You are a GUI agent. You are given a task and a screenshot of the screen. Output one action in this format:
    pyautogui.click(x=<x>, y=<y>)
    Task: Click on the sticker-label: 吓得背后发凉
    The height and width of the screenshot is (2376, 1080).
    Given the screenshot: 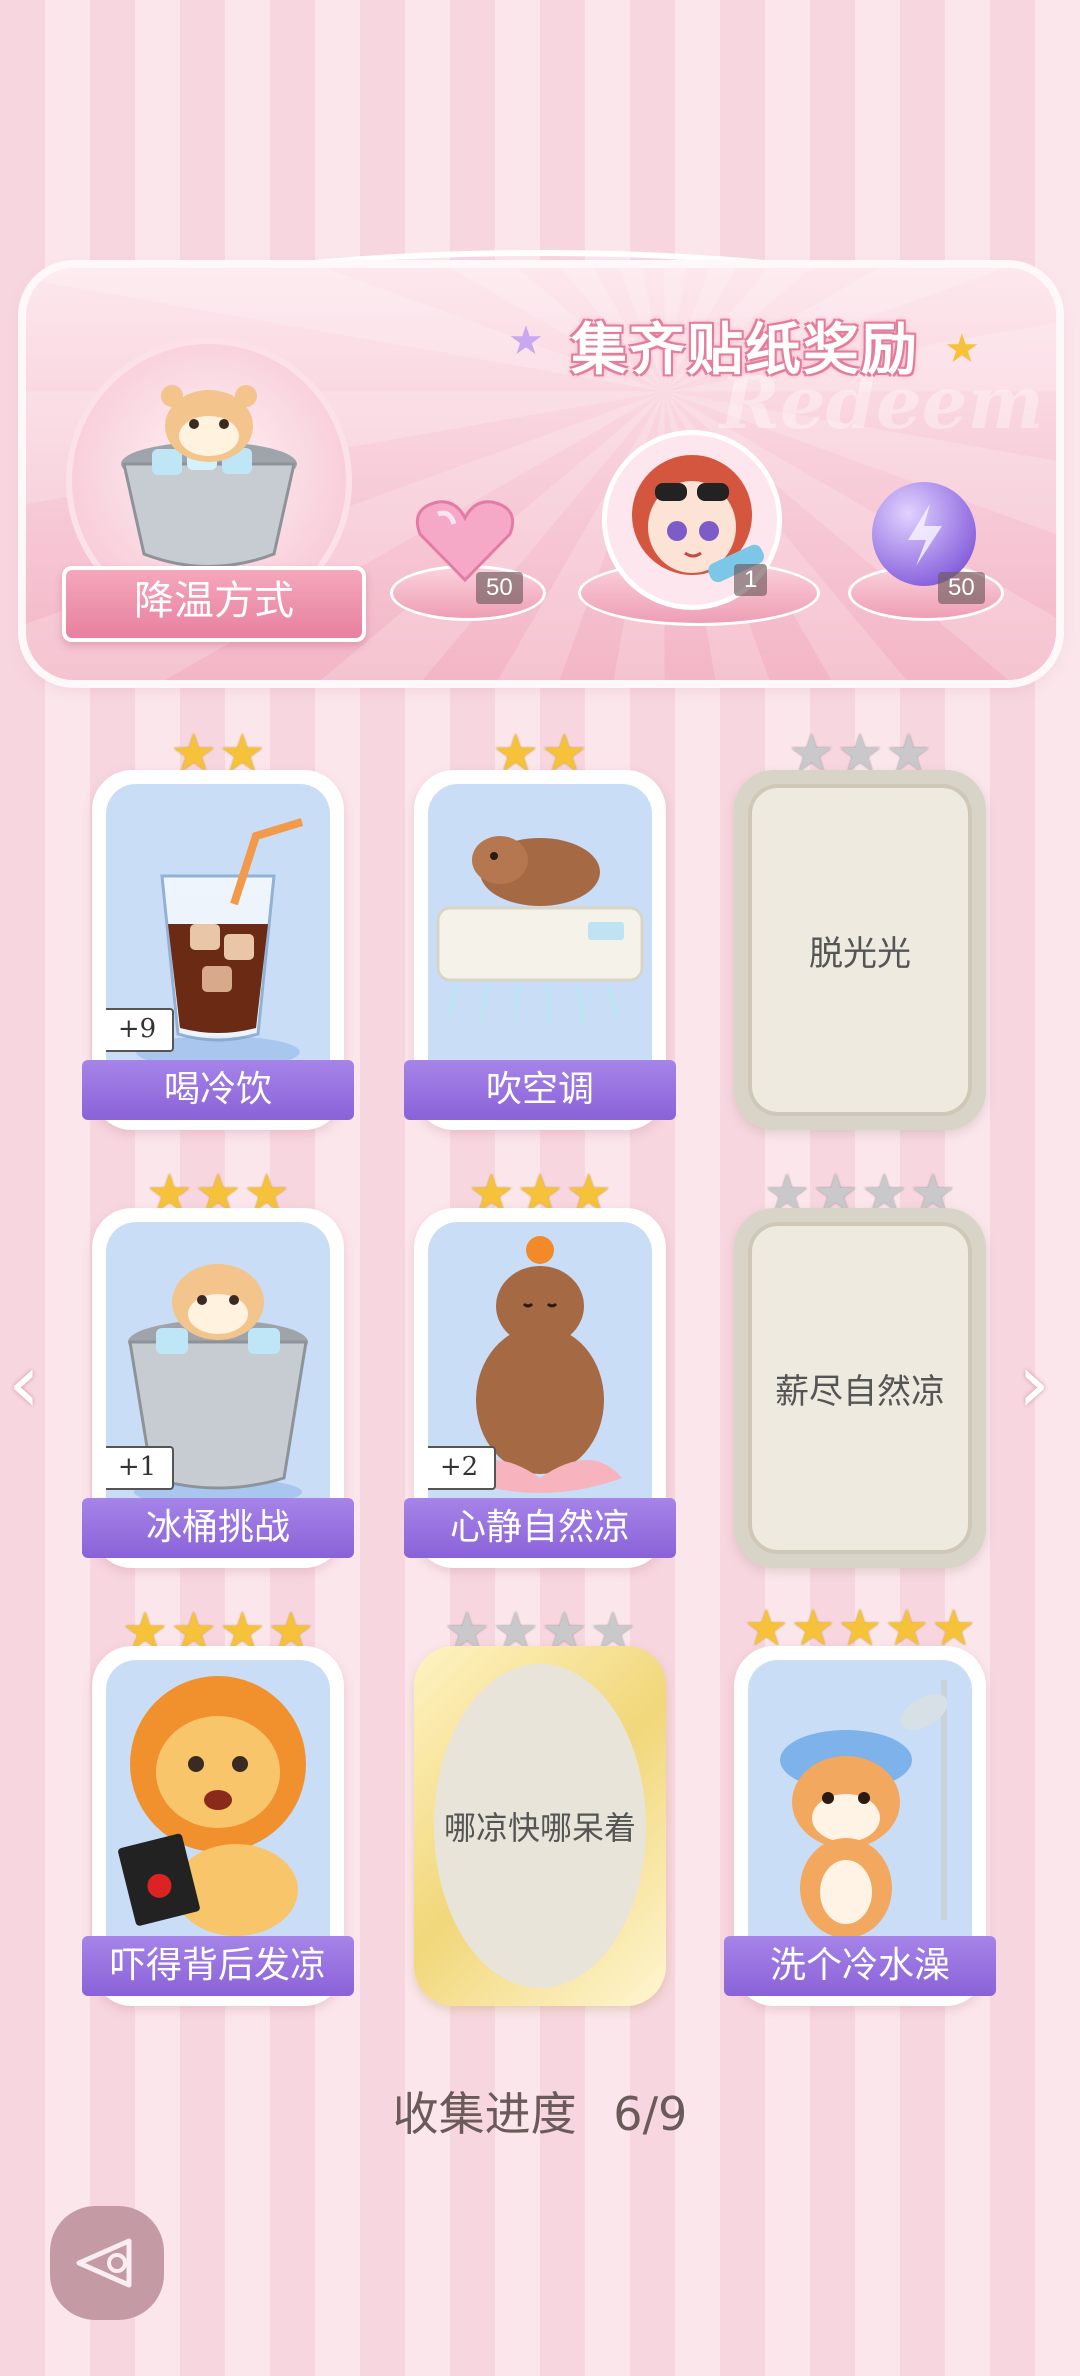 What is the action you would take?
    pyautogui.click(x=218, y=1966)
    